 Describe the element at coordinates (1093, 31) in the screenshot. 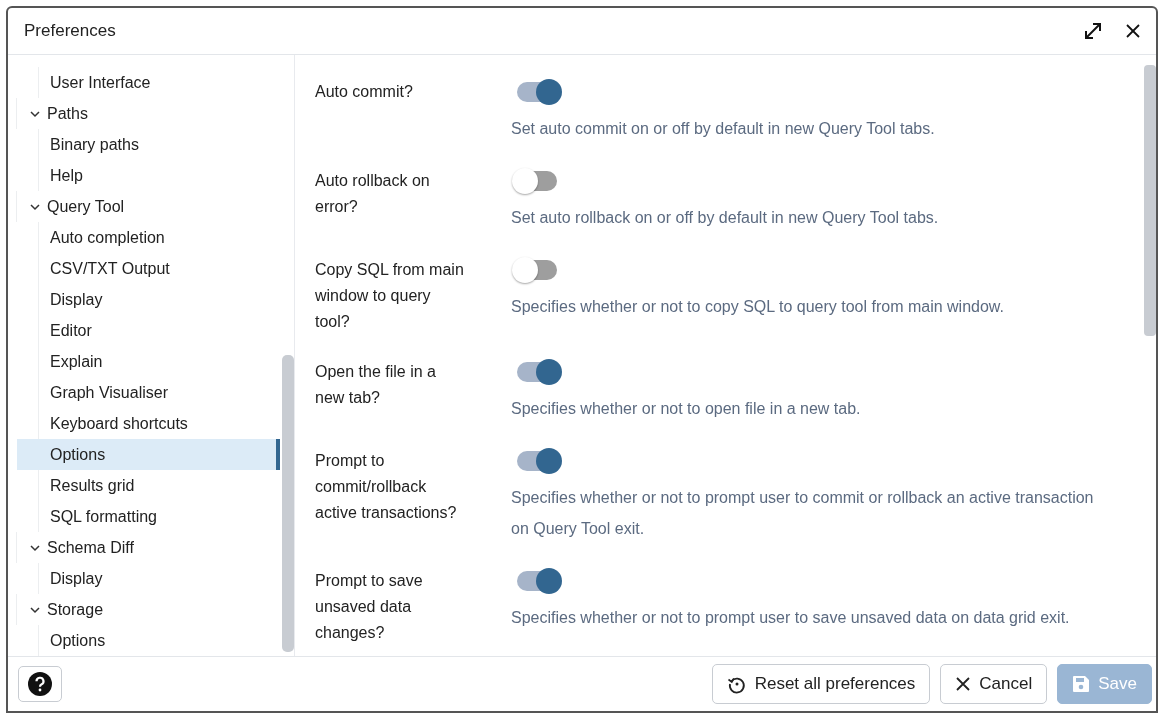

I see `maximize-icon` at that location.